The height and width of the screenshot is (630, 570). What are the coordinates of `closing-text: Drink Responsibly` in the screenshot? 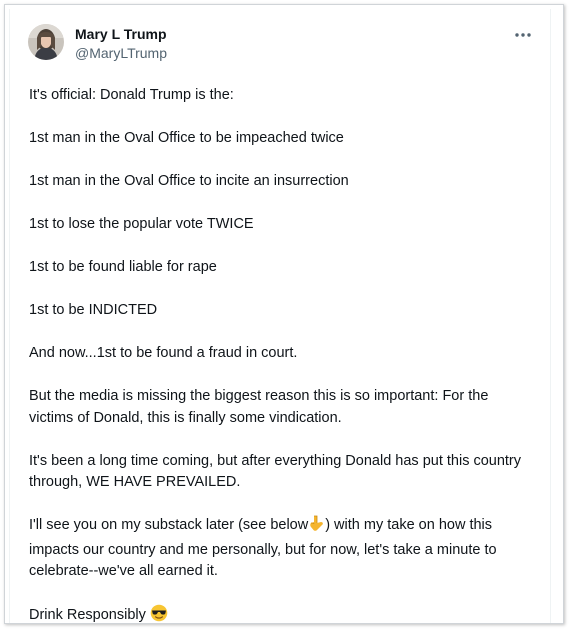 It's located at (87, 615).